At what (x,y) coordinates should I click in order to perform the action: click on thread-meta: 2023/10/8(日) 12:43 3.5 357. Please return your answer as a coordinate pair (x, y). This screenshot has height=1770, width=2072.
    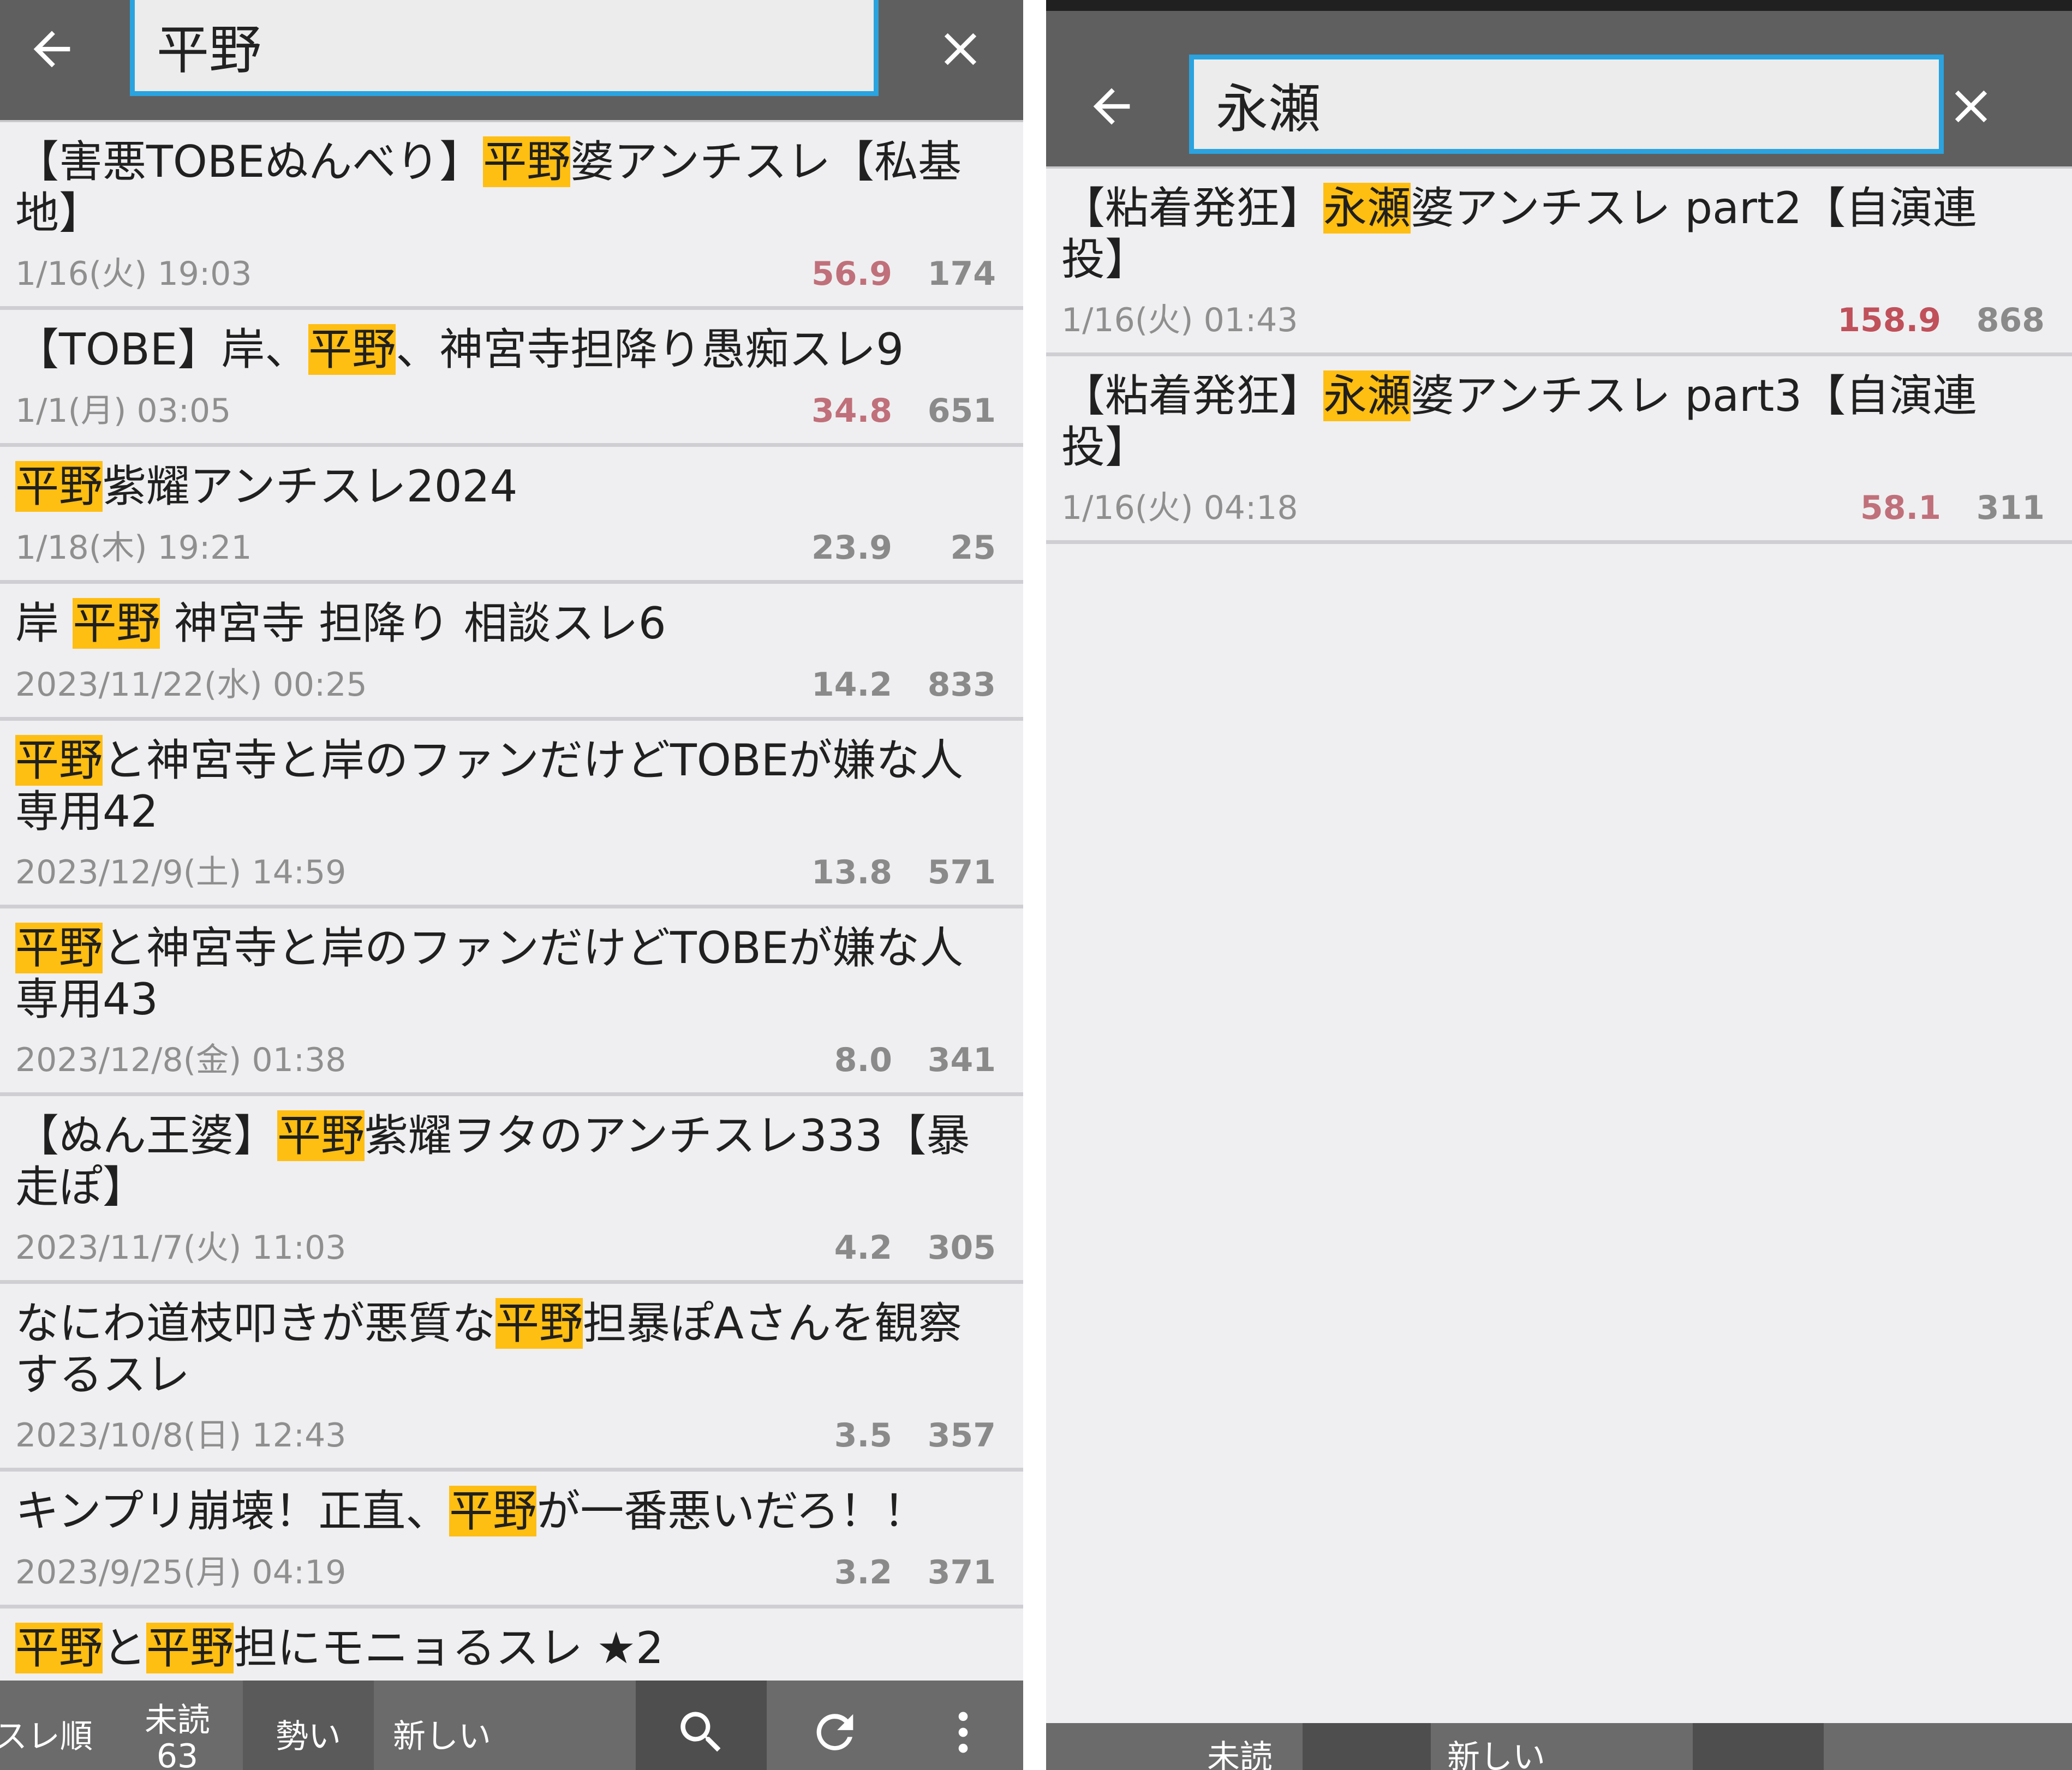
    Looking at the image, I should click on (505, 1435).